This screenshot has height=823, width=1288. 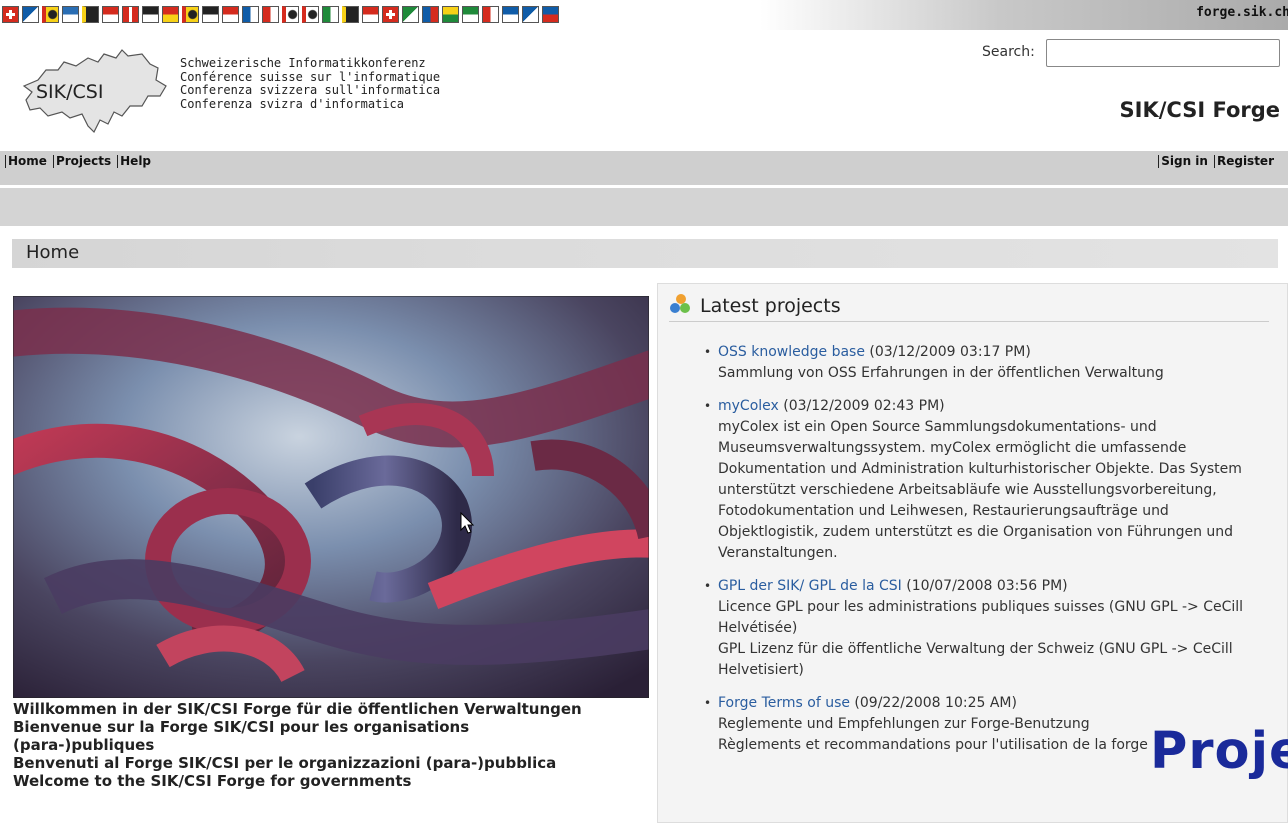 I want to click on project-date: (10/07/2008 03:56 PM), so click(x=984, y=586).